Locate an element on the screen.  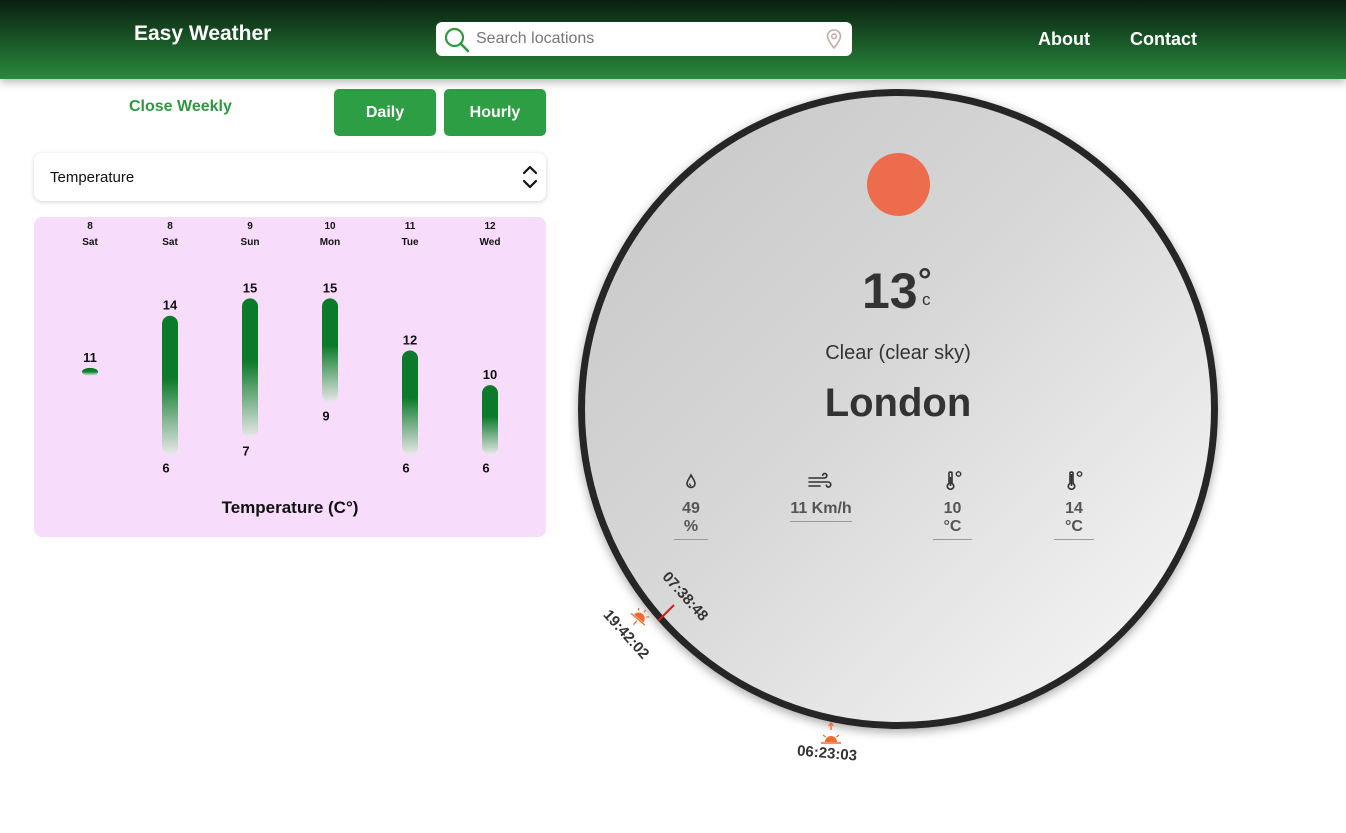
search-icon is located at coordinates (457, 40).